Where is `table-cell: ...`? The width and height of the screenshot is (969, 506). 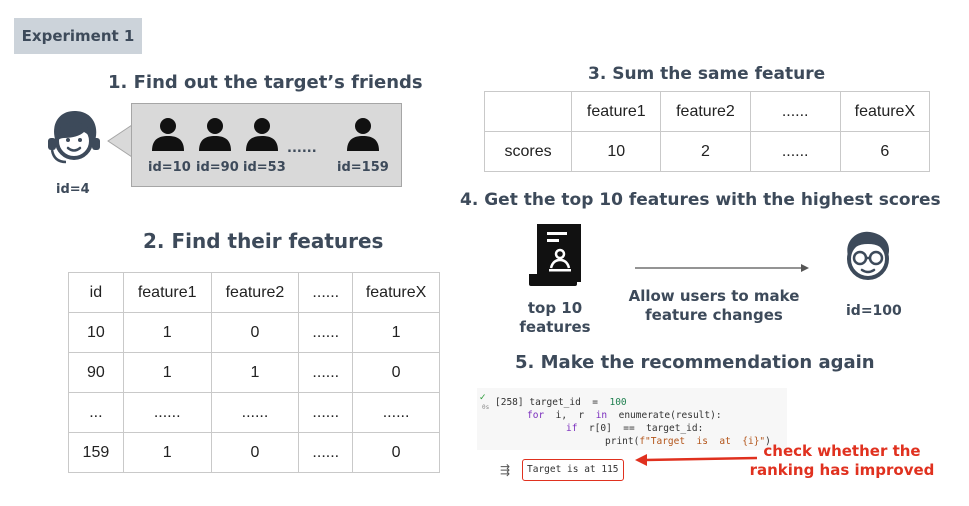 table-cell: ... is located at coordinates (96, 412).